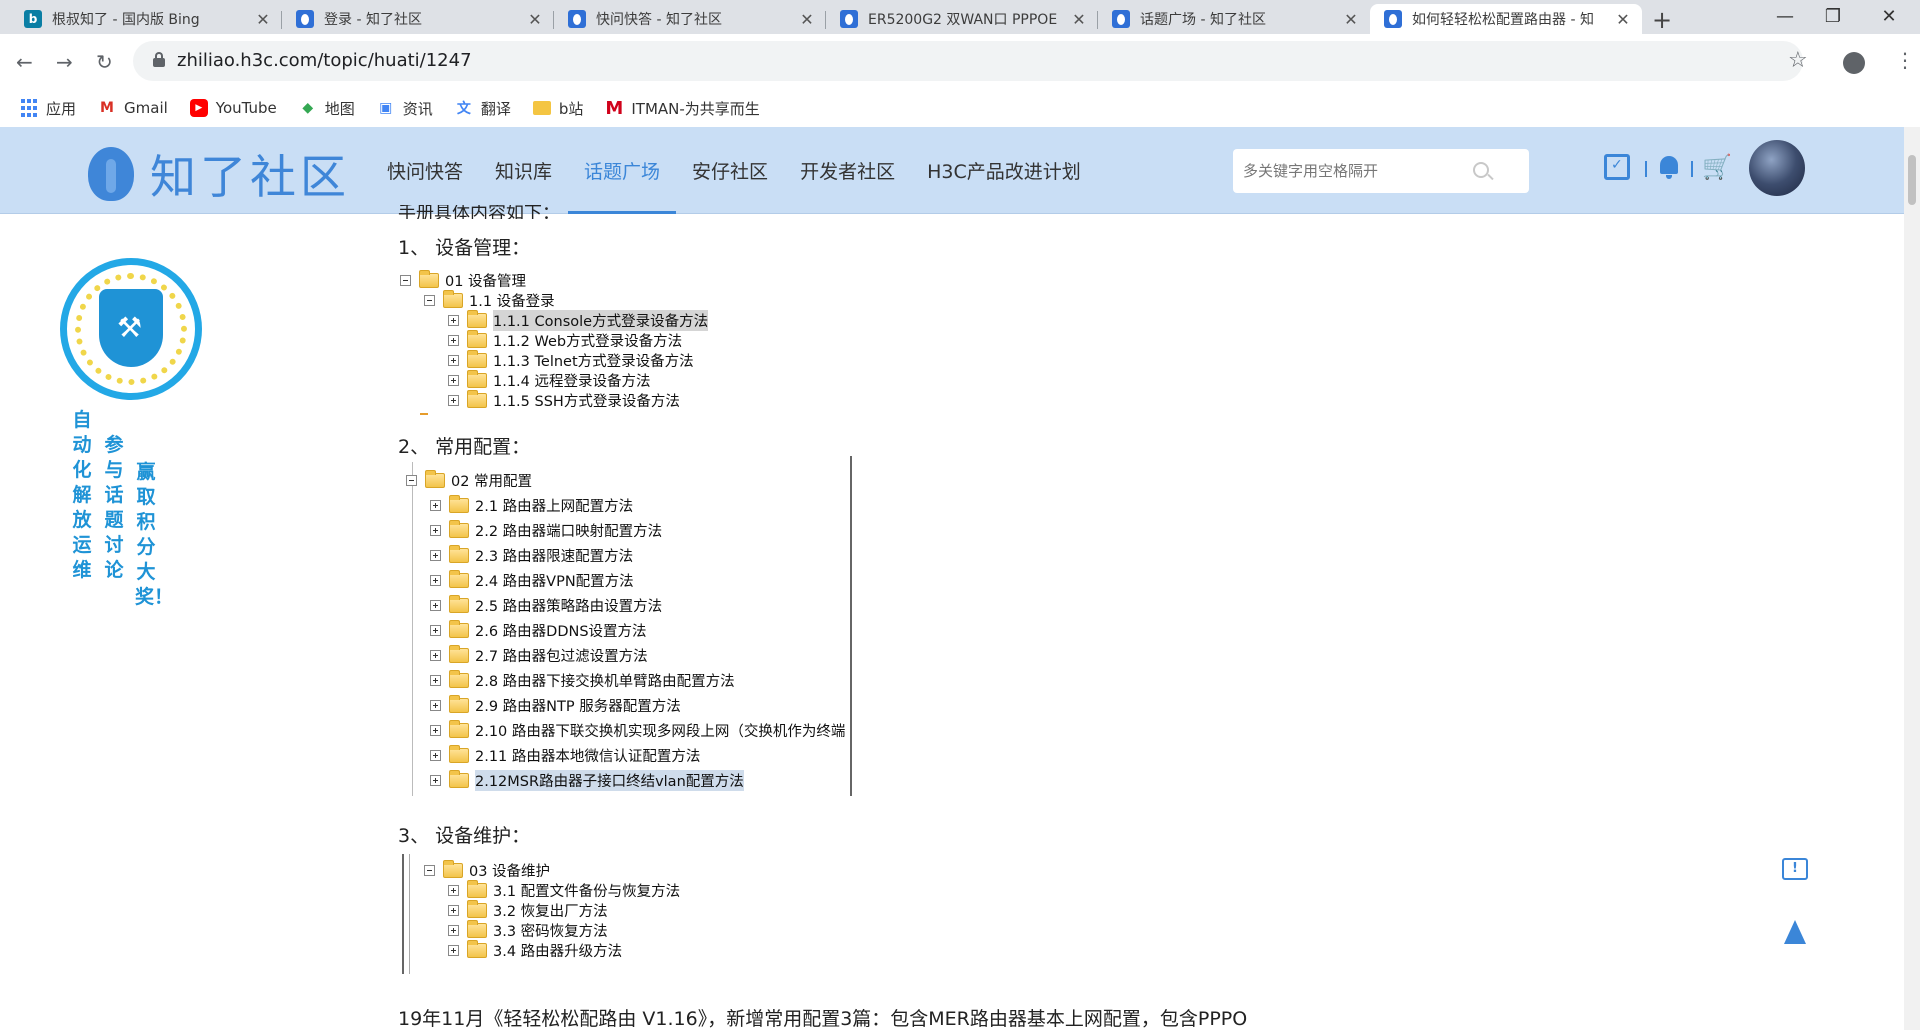 Image resolution: width=1920 pixels, height=1030 pixels. What do you see at coordinates (1905, 60) in the screenshot?
I see `menu-icon: ⋮` at bounding box center [1905, 60].